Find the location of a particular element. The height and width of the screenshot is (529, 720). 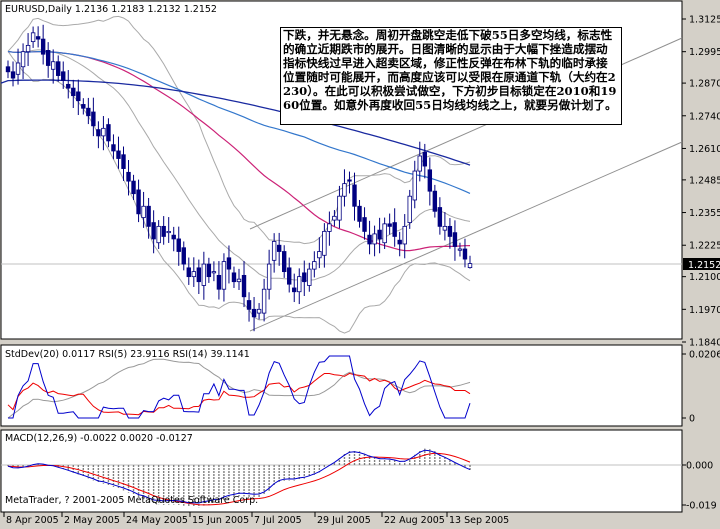

date-tick-label: 29 Jul 2005 is located at coordinates (344, 520).